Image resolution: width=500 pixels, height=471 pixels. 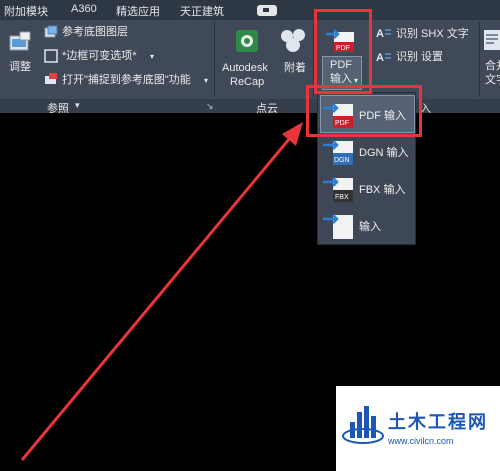 What do you see at coordinates (421, 441) in the screenshot?
I see `watermark-url: www.civilcn.com` at bounding box center [421, 441].